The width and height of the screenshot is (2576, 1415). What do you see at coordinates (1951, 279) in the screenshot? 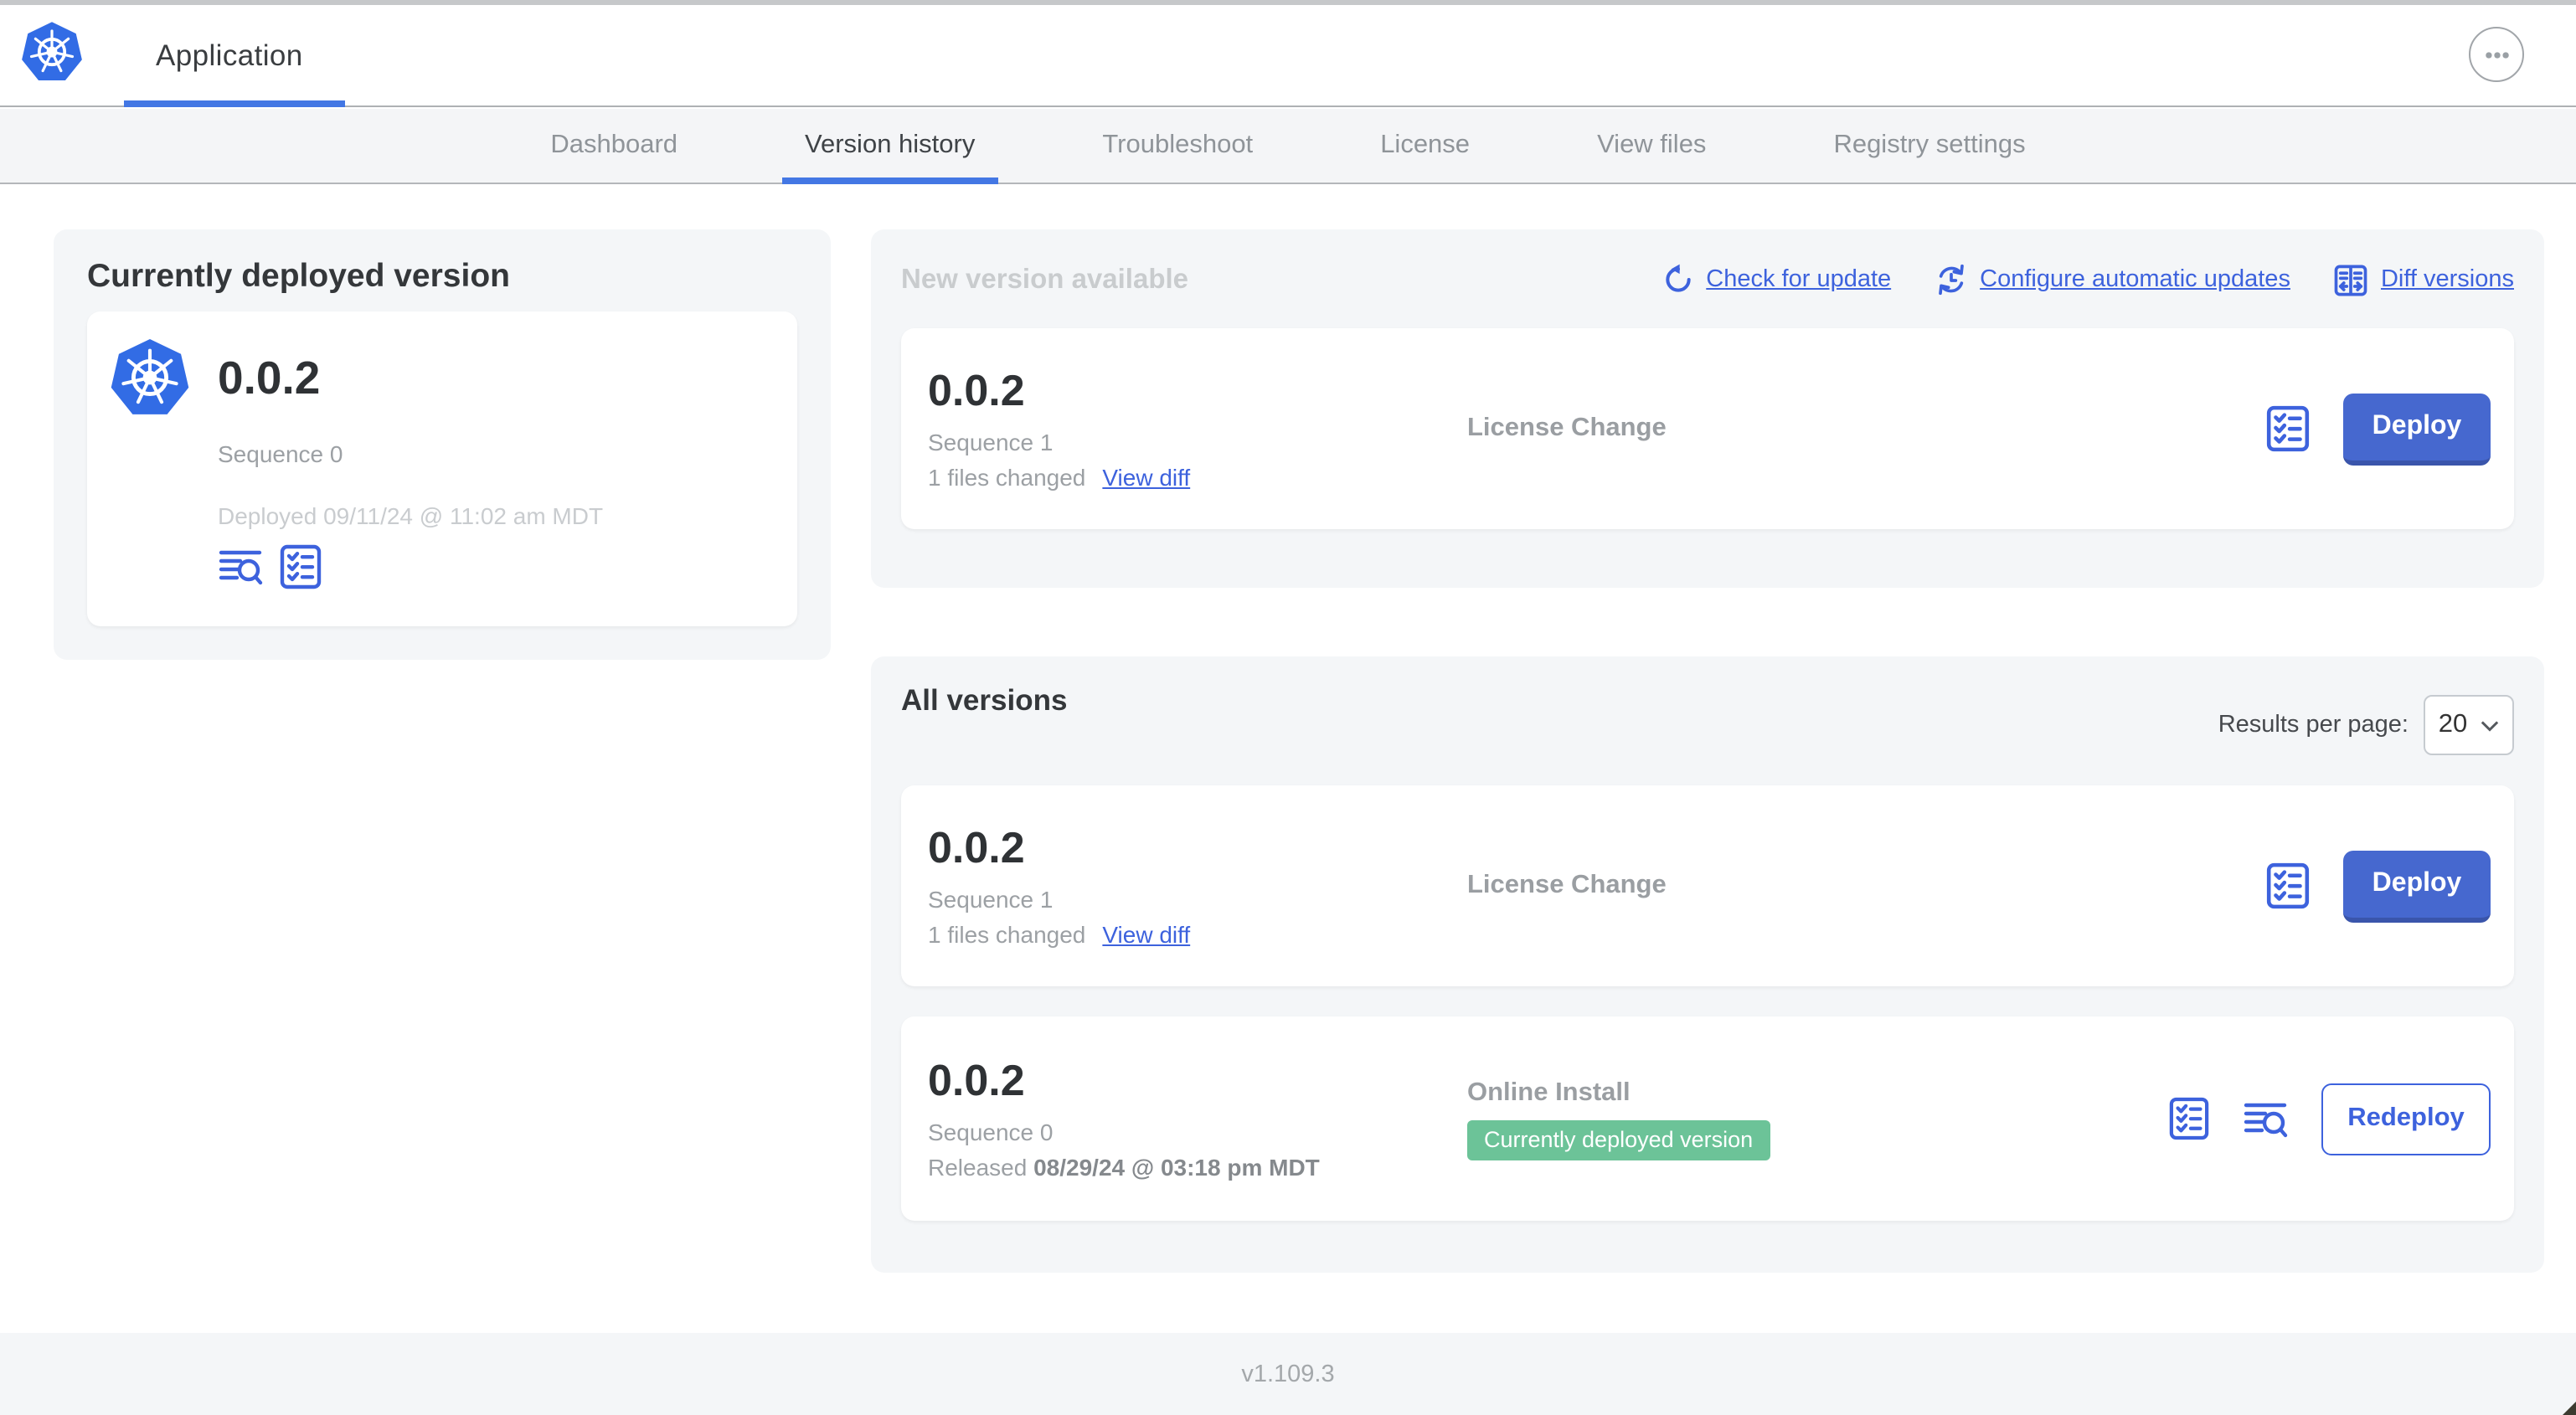
I see `sync-clock-icon` at bounding box center [1951, 279].